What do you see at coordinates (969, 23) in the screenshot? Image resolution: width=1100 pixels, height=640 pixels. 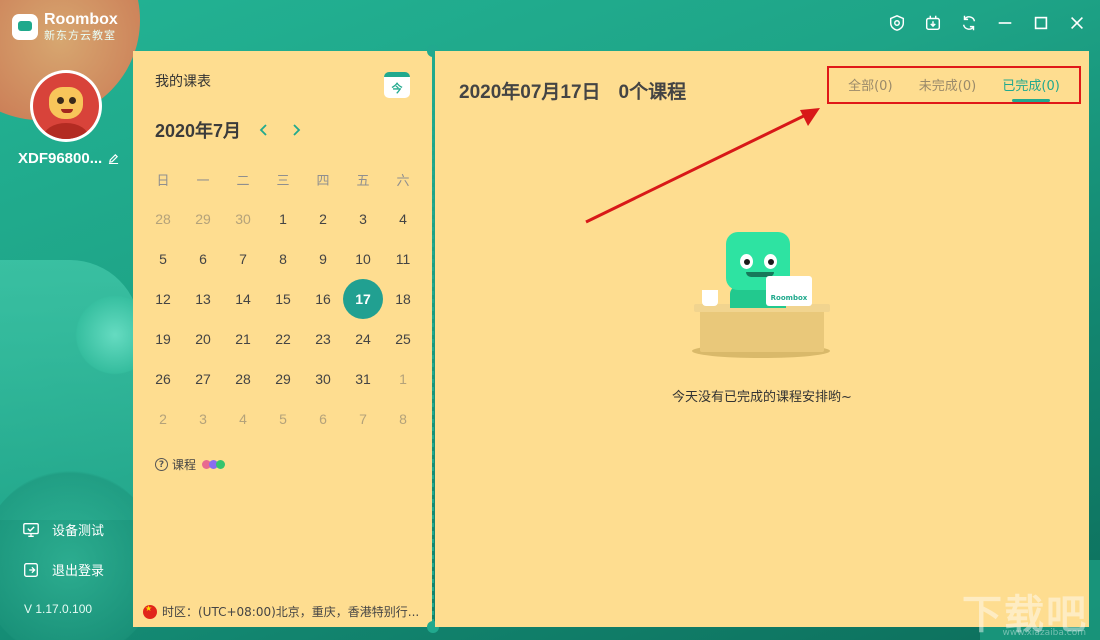 I see `refresh-icon` at bounding box center [969, 23].